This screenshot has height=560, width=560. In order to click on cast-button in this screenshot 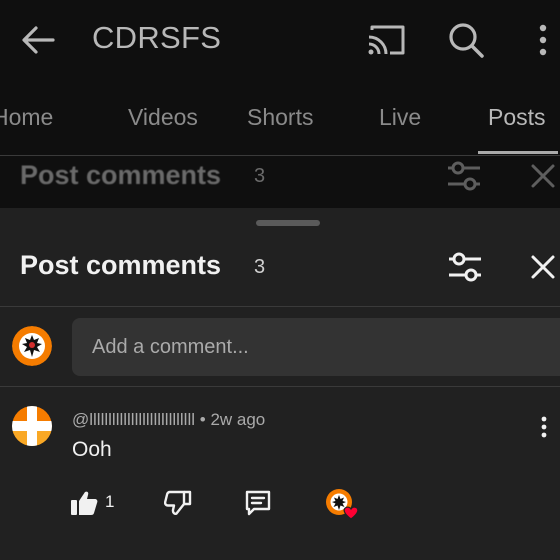, I will do `click(386, 40)`.